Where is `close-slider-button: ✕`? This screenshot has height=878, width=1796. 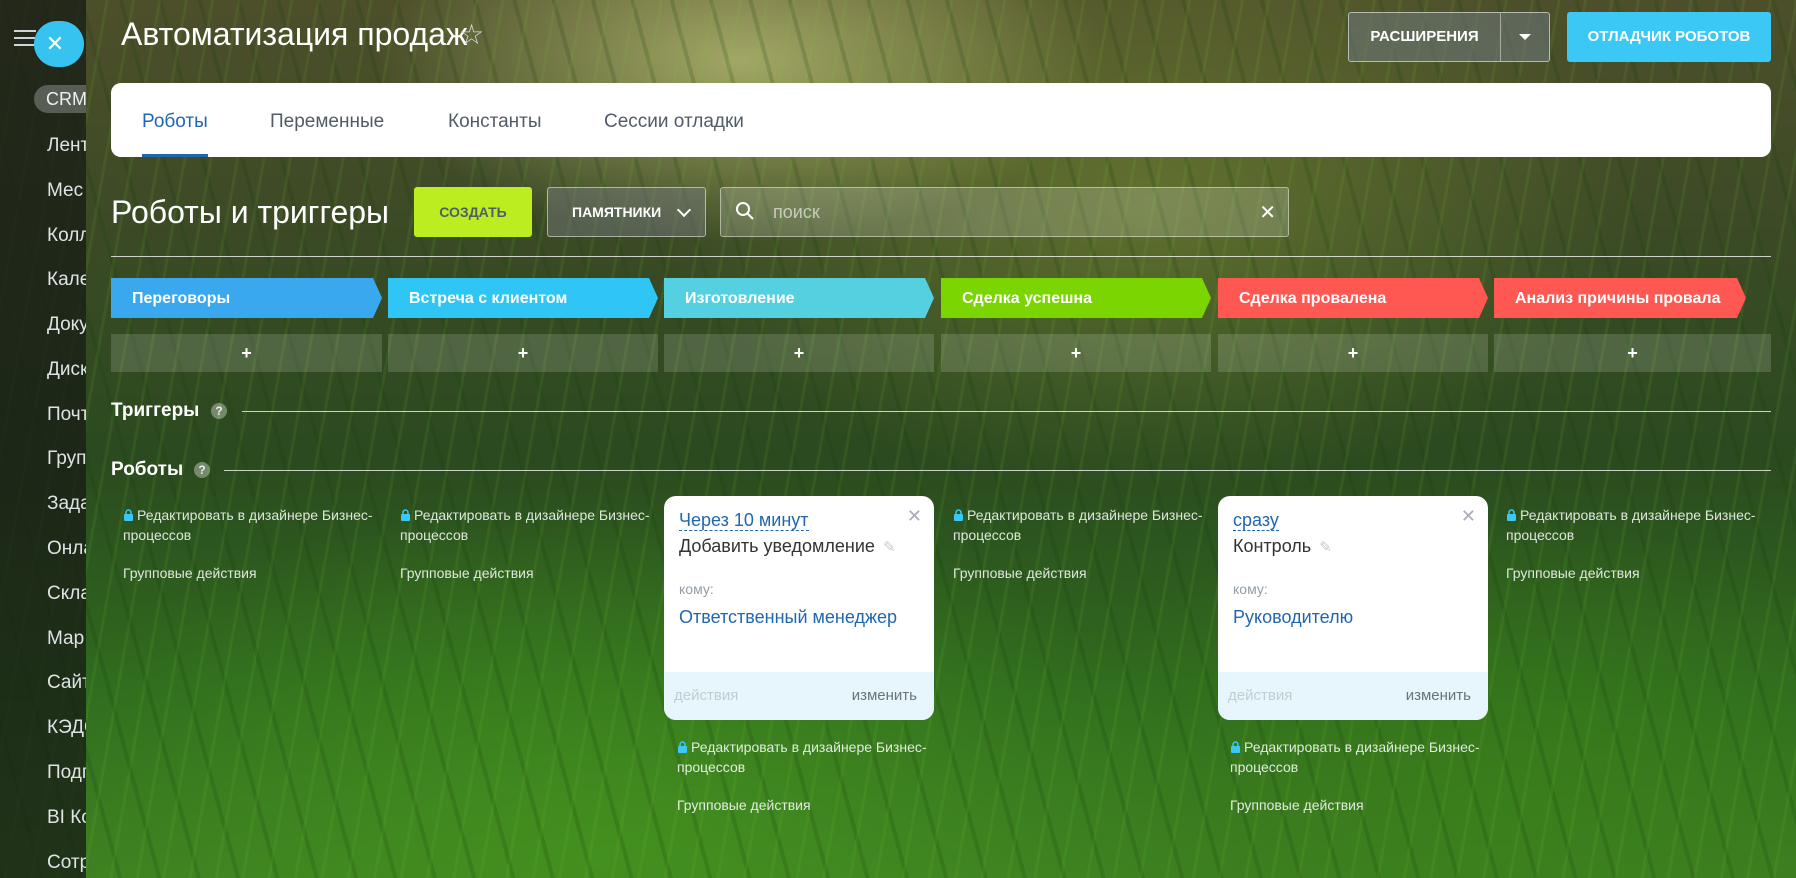 close-slider-button: ✕ is located at coordinates (59, 44).